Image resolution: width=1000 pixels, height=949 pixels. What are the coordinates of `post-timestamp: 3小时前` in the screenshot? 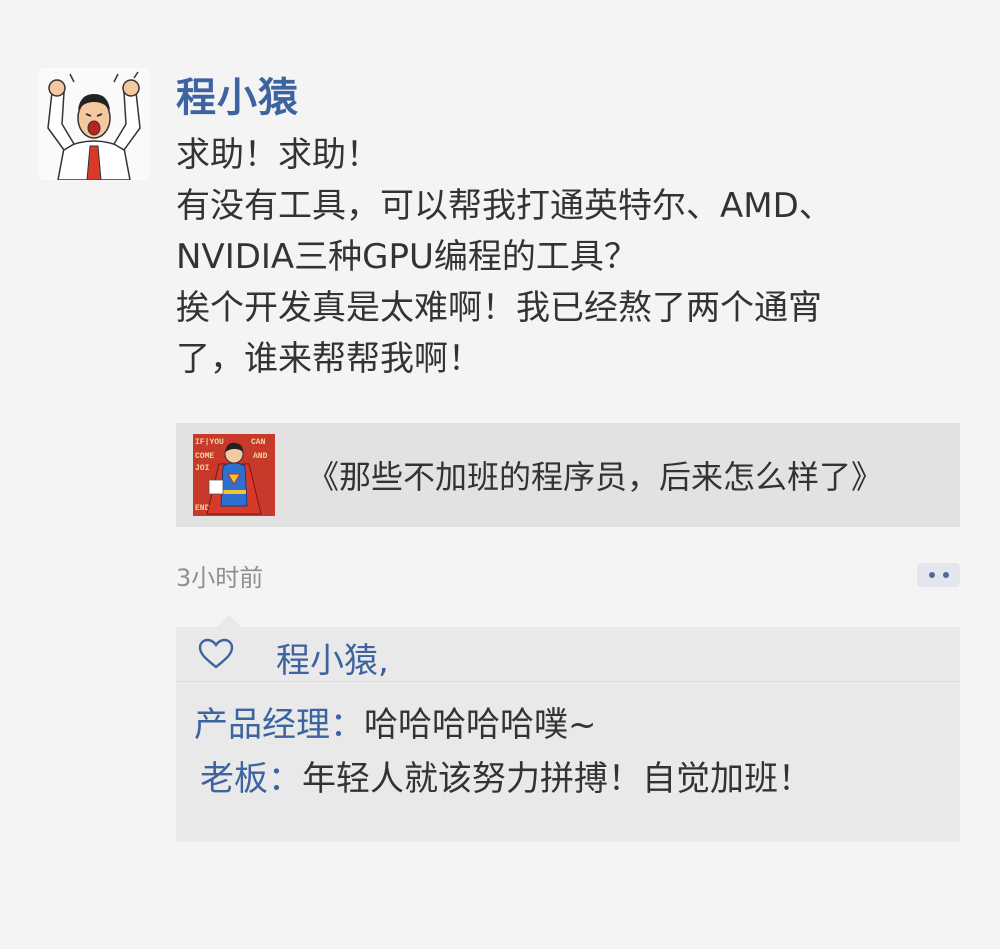 It's located at (220, 578).